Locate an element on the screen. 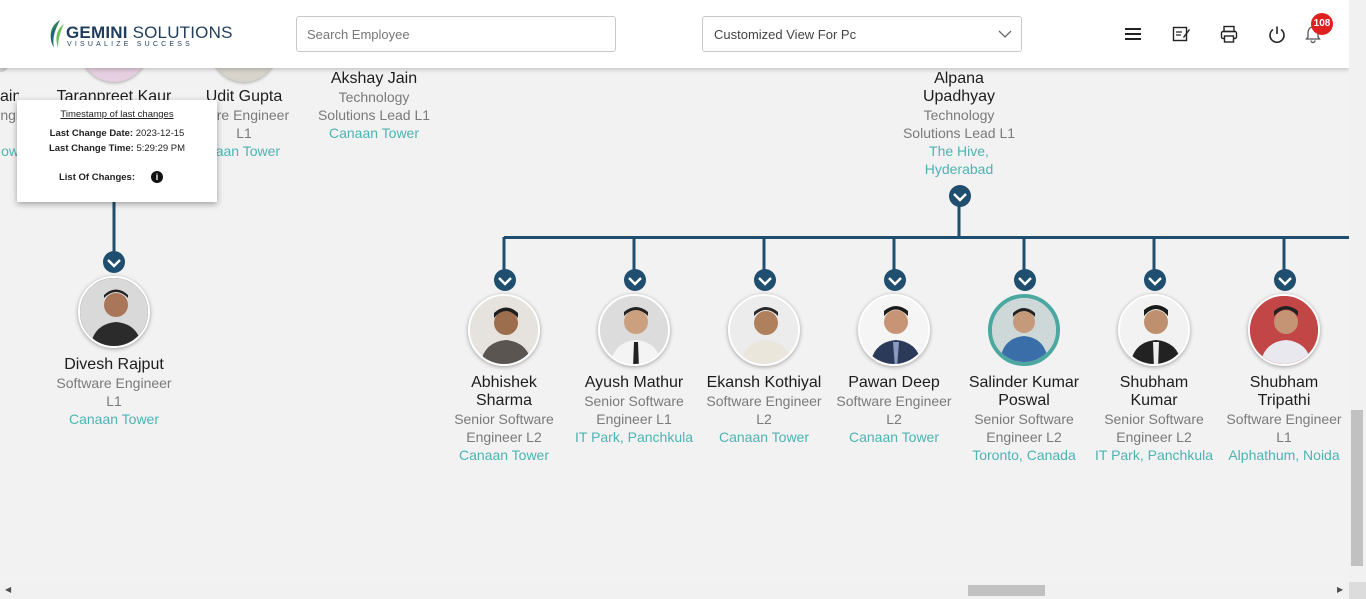 This screenshot has width=1366, height=599. view-select-dropdown: Customized View For Pc is located at coordinates (862, 34).